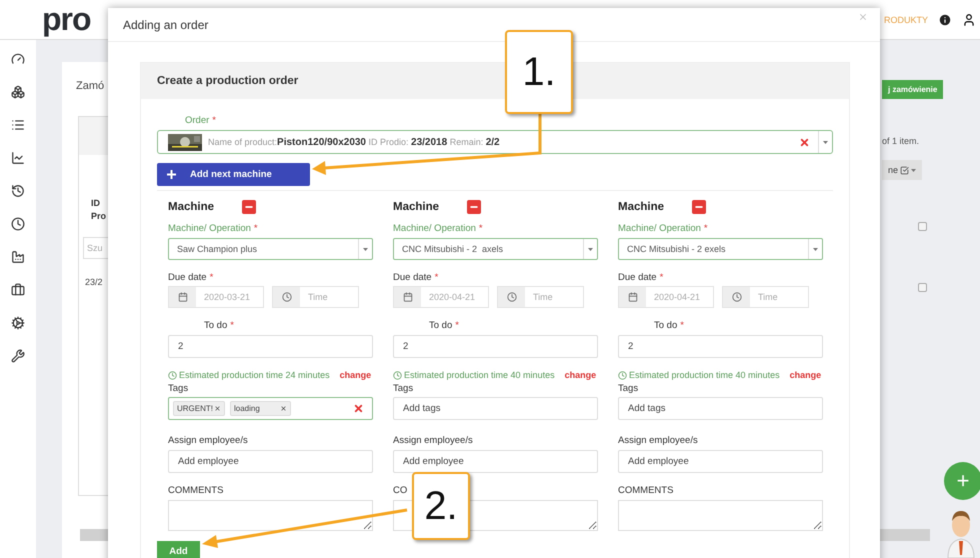  I want to click on plus-icon, so click(171, 174).